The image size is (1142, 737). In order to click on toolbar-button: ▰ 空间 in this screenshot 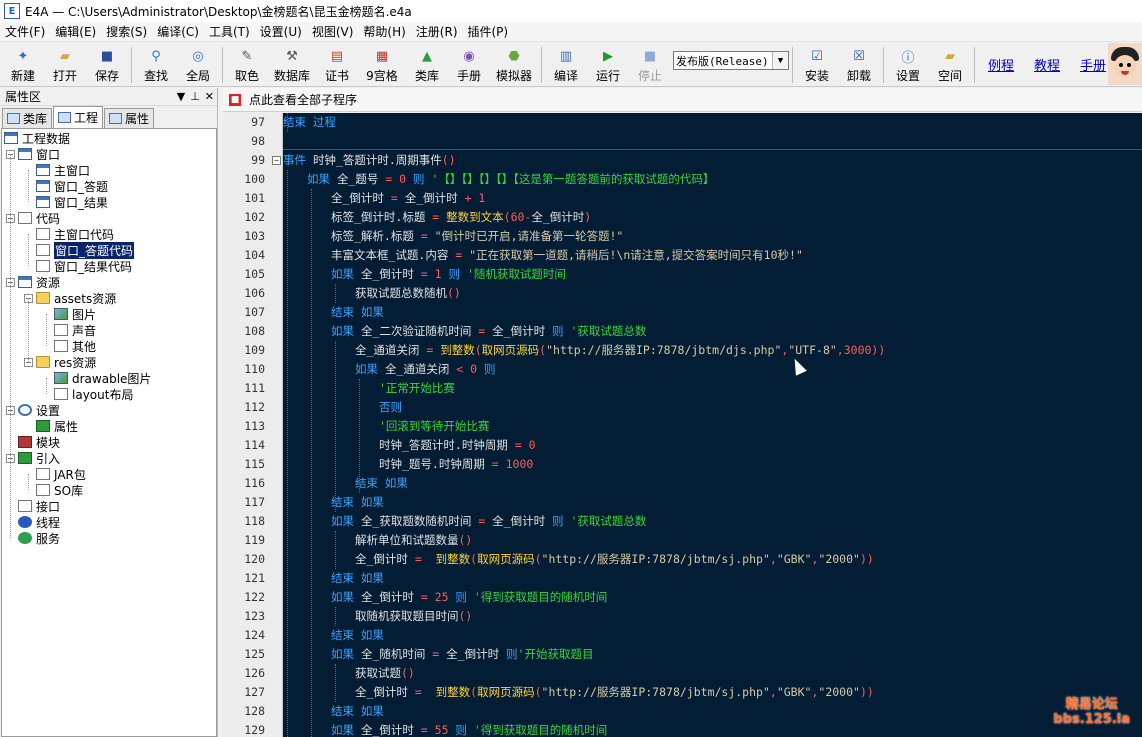, I will do `click(950, 65)`.